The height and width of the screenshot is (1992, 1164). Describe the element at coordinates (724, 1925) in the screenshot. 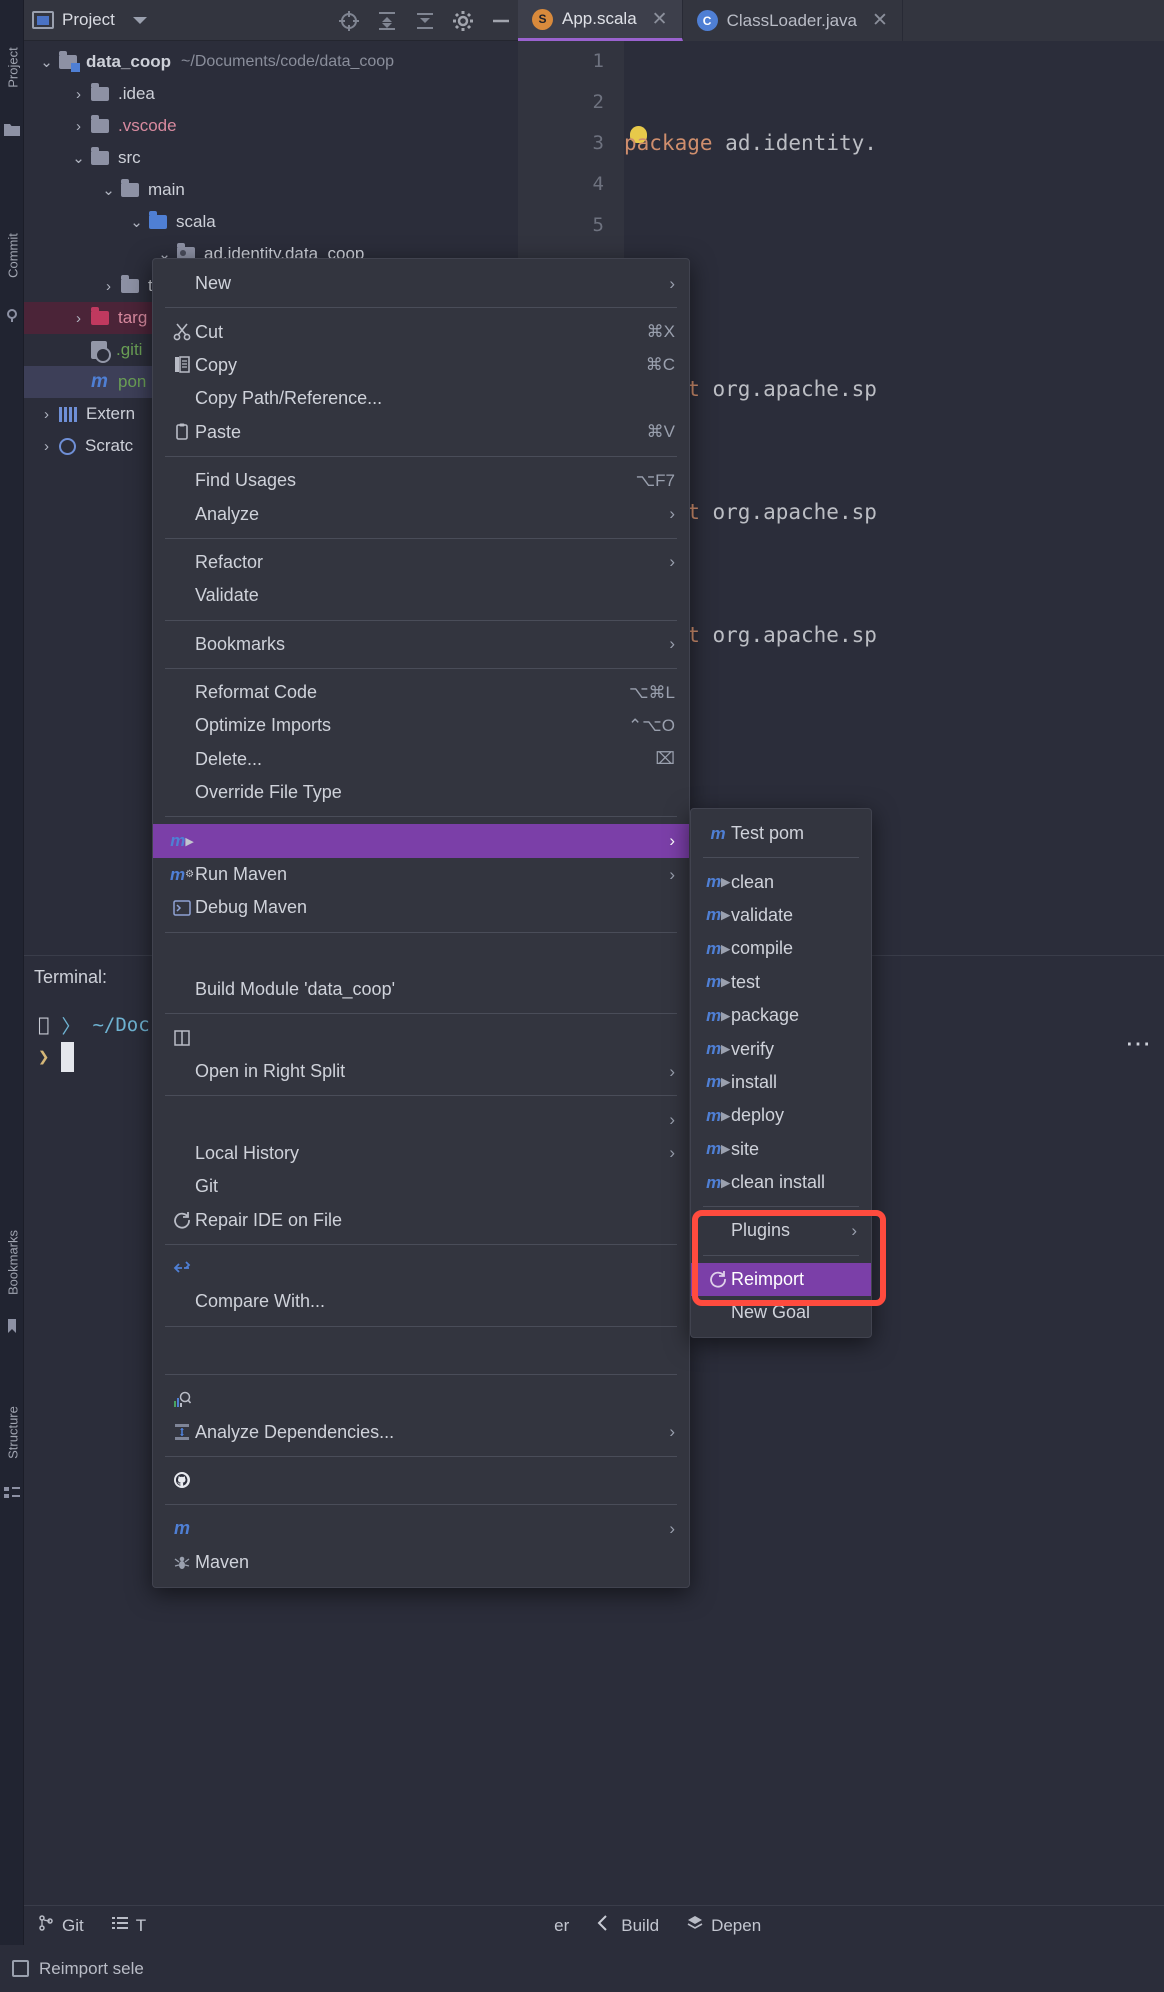

I see `status-dependencies: Depen` at that location.